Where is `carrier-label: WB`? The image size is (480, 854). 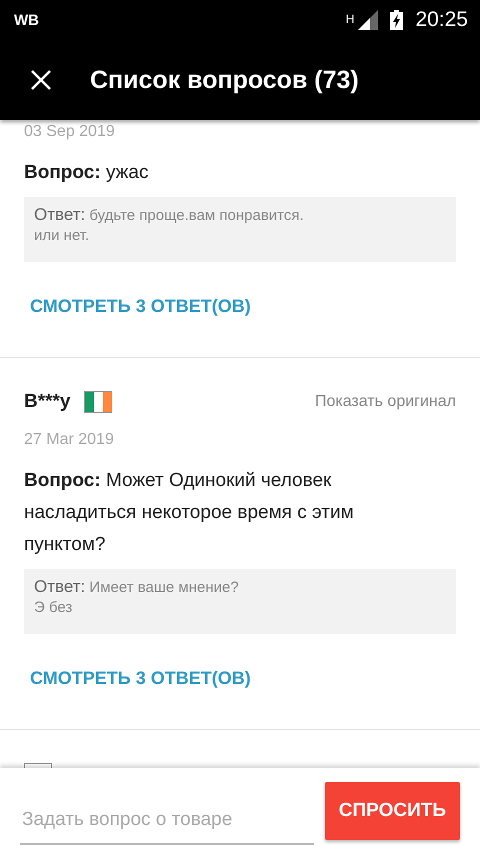
carrier-label: WB is located at coordinates (26, 20).